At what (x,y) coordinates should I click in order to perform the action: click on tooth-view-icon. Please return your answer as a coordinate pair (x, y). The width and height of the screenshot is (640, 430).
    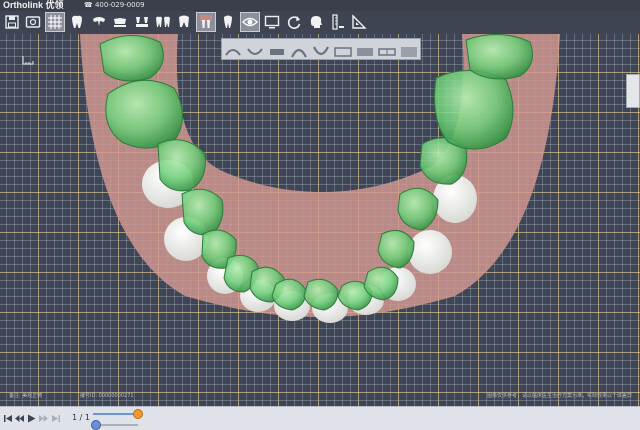
    Looking at the image, I should click on (77, 22).